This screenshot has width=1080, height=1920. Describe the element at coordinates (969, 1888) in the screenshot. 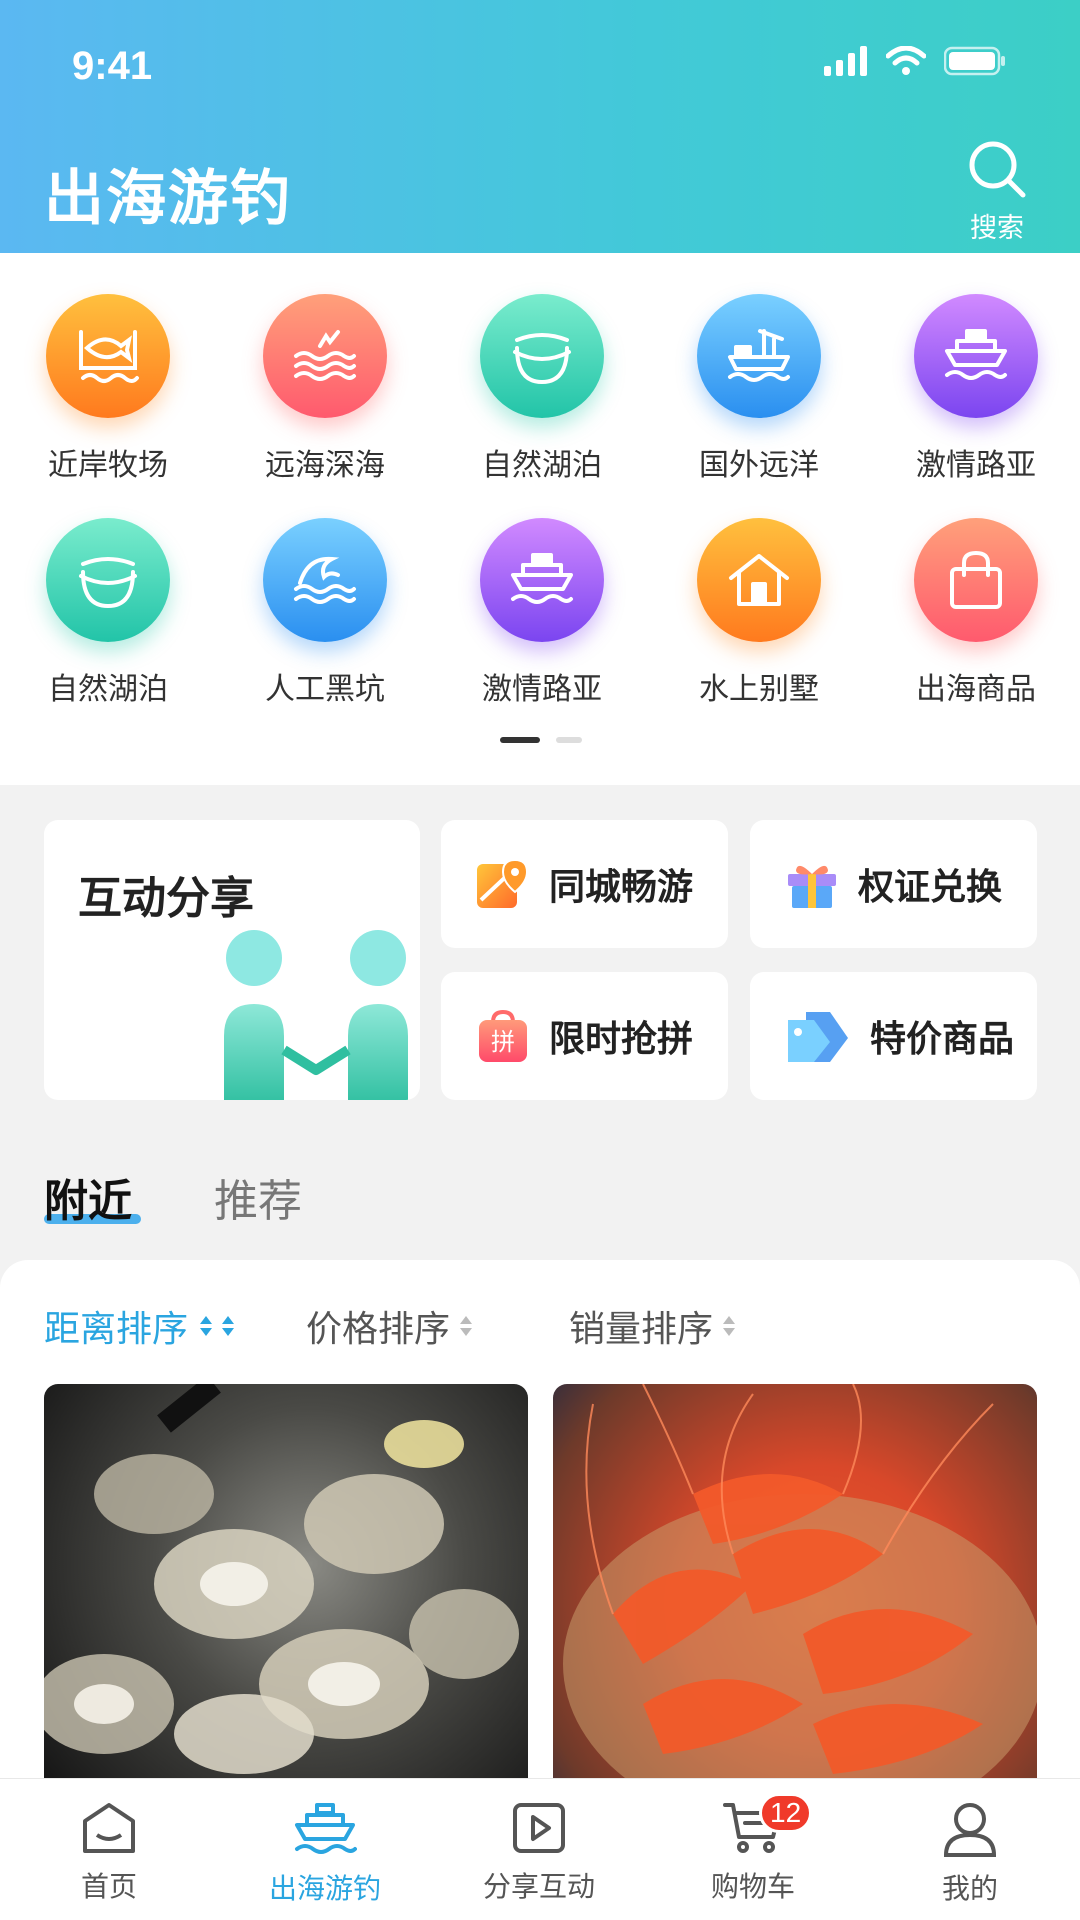

I see `nav-me-label: 我的` at that location.